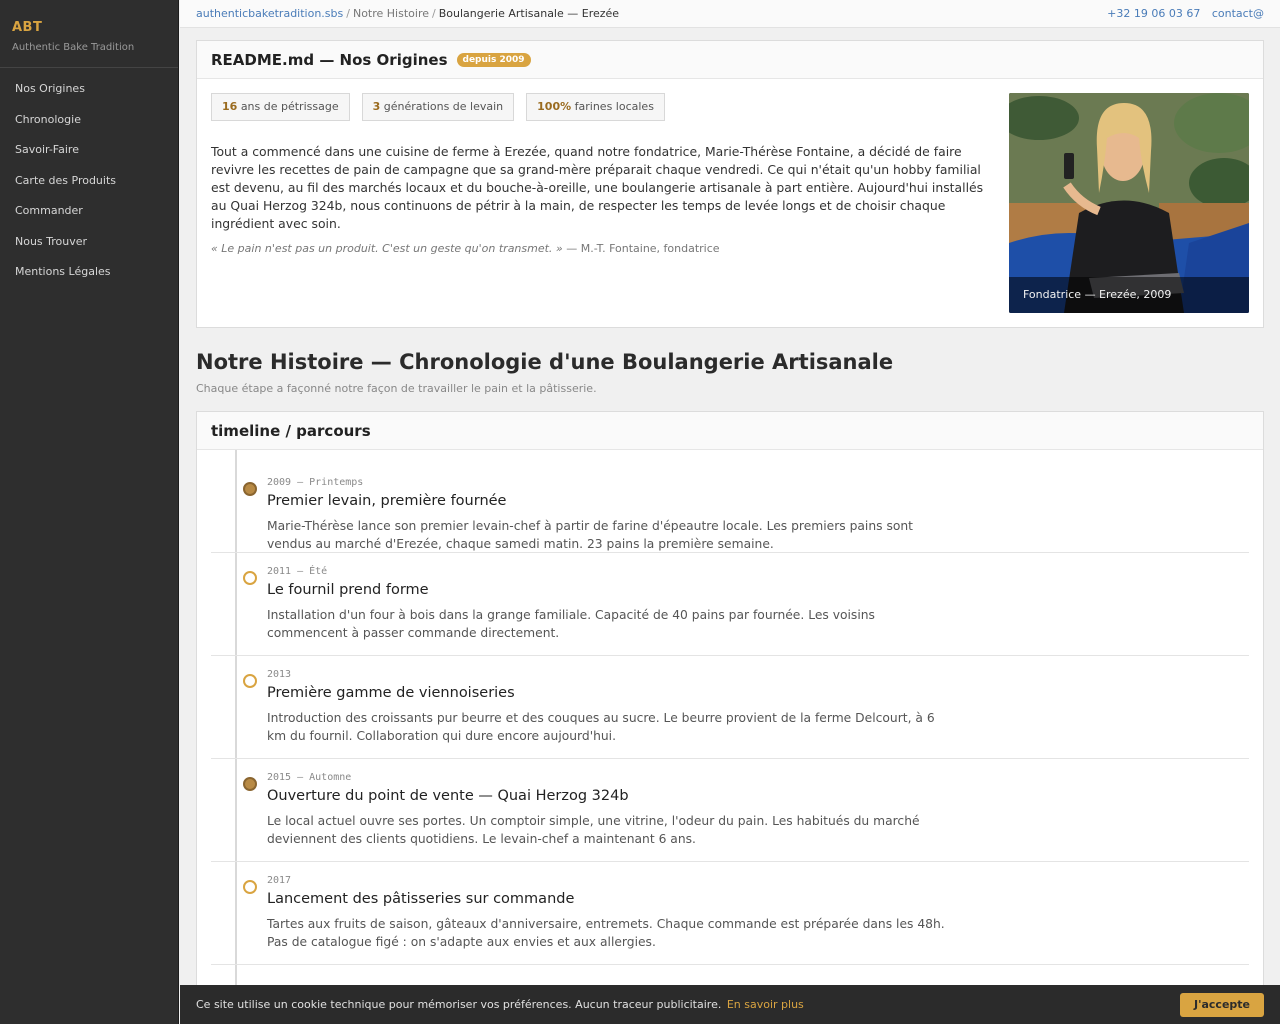 This screenshot has width=1280, height=1024. I want to click on brand-name: ABT, so click(89, 27).